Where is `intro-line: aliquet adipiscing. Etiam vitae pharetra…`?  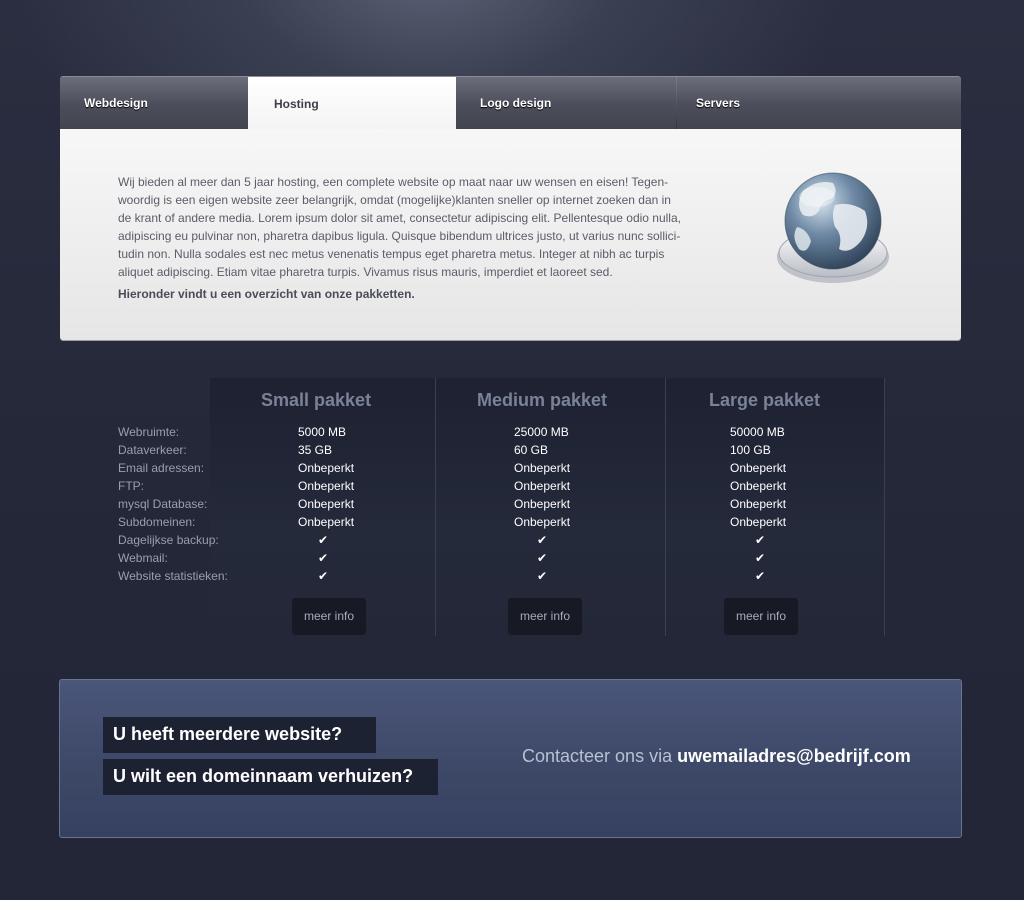
intro-line: aliquet adipiscing. Etiam vitae pharetra… is located at coordinates (365, 272).